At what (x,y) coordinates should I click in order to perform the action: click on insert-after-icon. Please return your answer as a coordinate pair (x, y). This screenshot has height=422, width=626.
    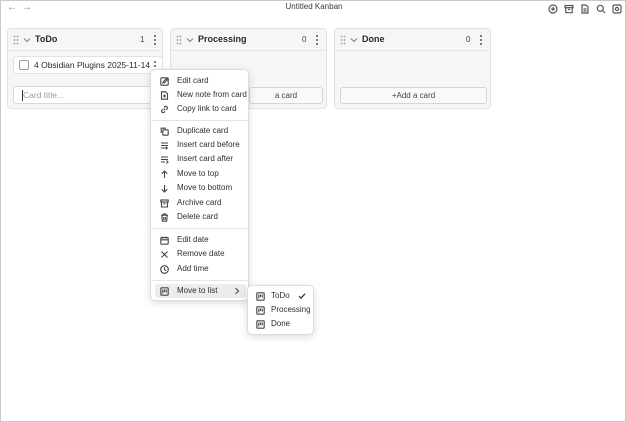
    Looking at the image, I should click on (164, 159).